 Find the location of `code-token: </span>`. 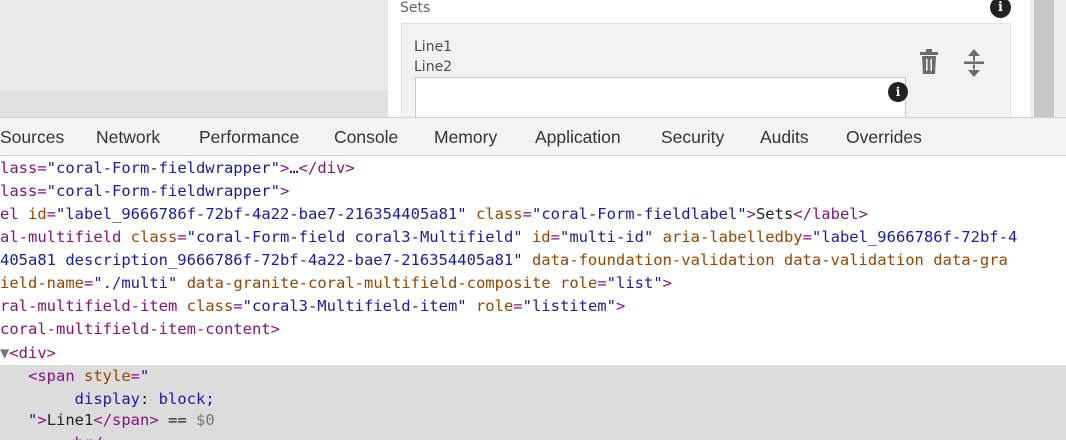

code-token: </span> is located at coordinates (126, 420).